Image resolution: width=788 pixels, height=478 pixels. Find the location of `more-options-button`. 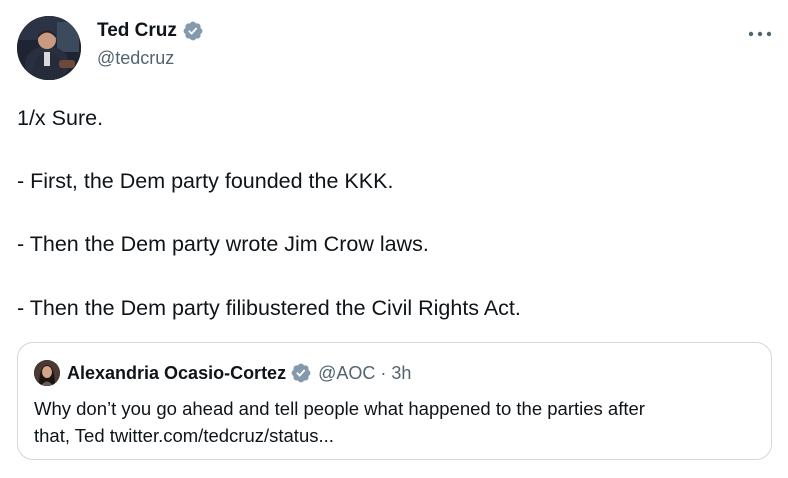

more-options-button is located at coordinates (760, 34).